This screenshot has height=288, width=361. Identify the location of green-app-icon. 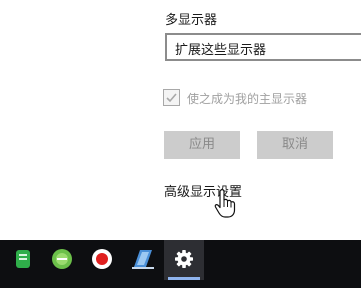
(23, 259).